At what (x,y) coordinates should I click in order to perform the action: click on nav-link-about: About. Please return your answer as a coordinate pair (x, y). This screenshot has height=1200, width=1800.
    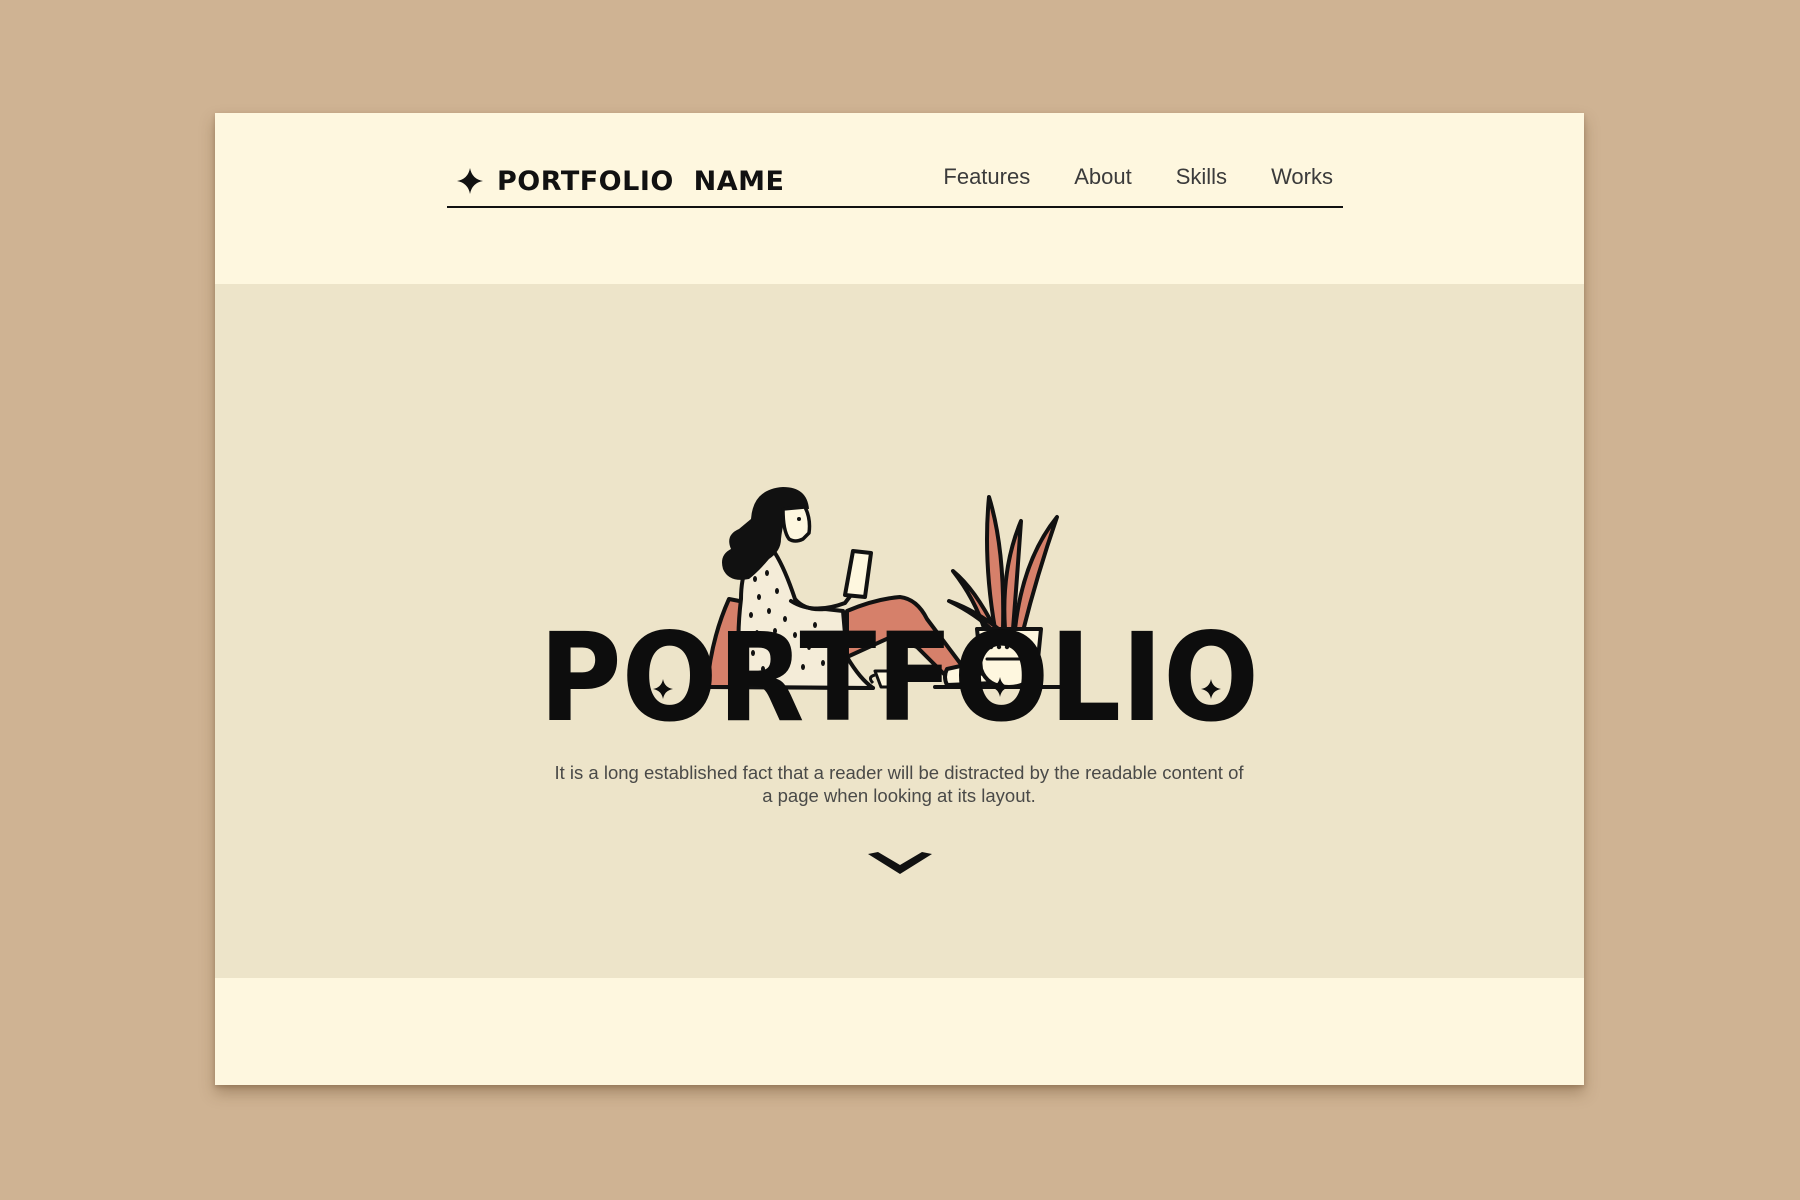
    Looking at the image, I should click on (1103, 177).